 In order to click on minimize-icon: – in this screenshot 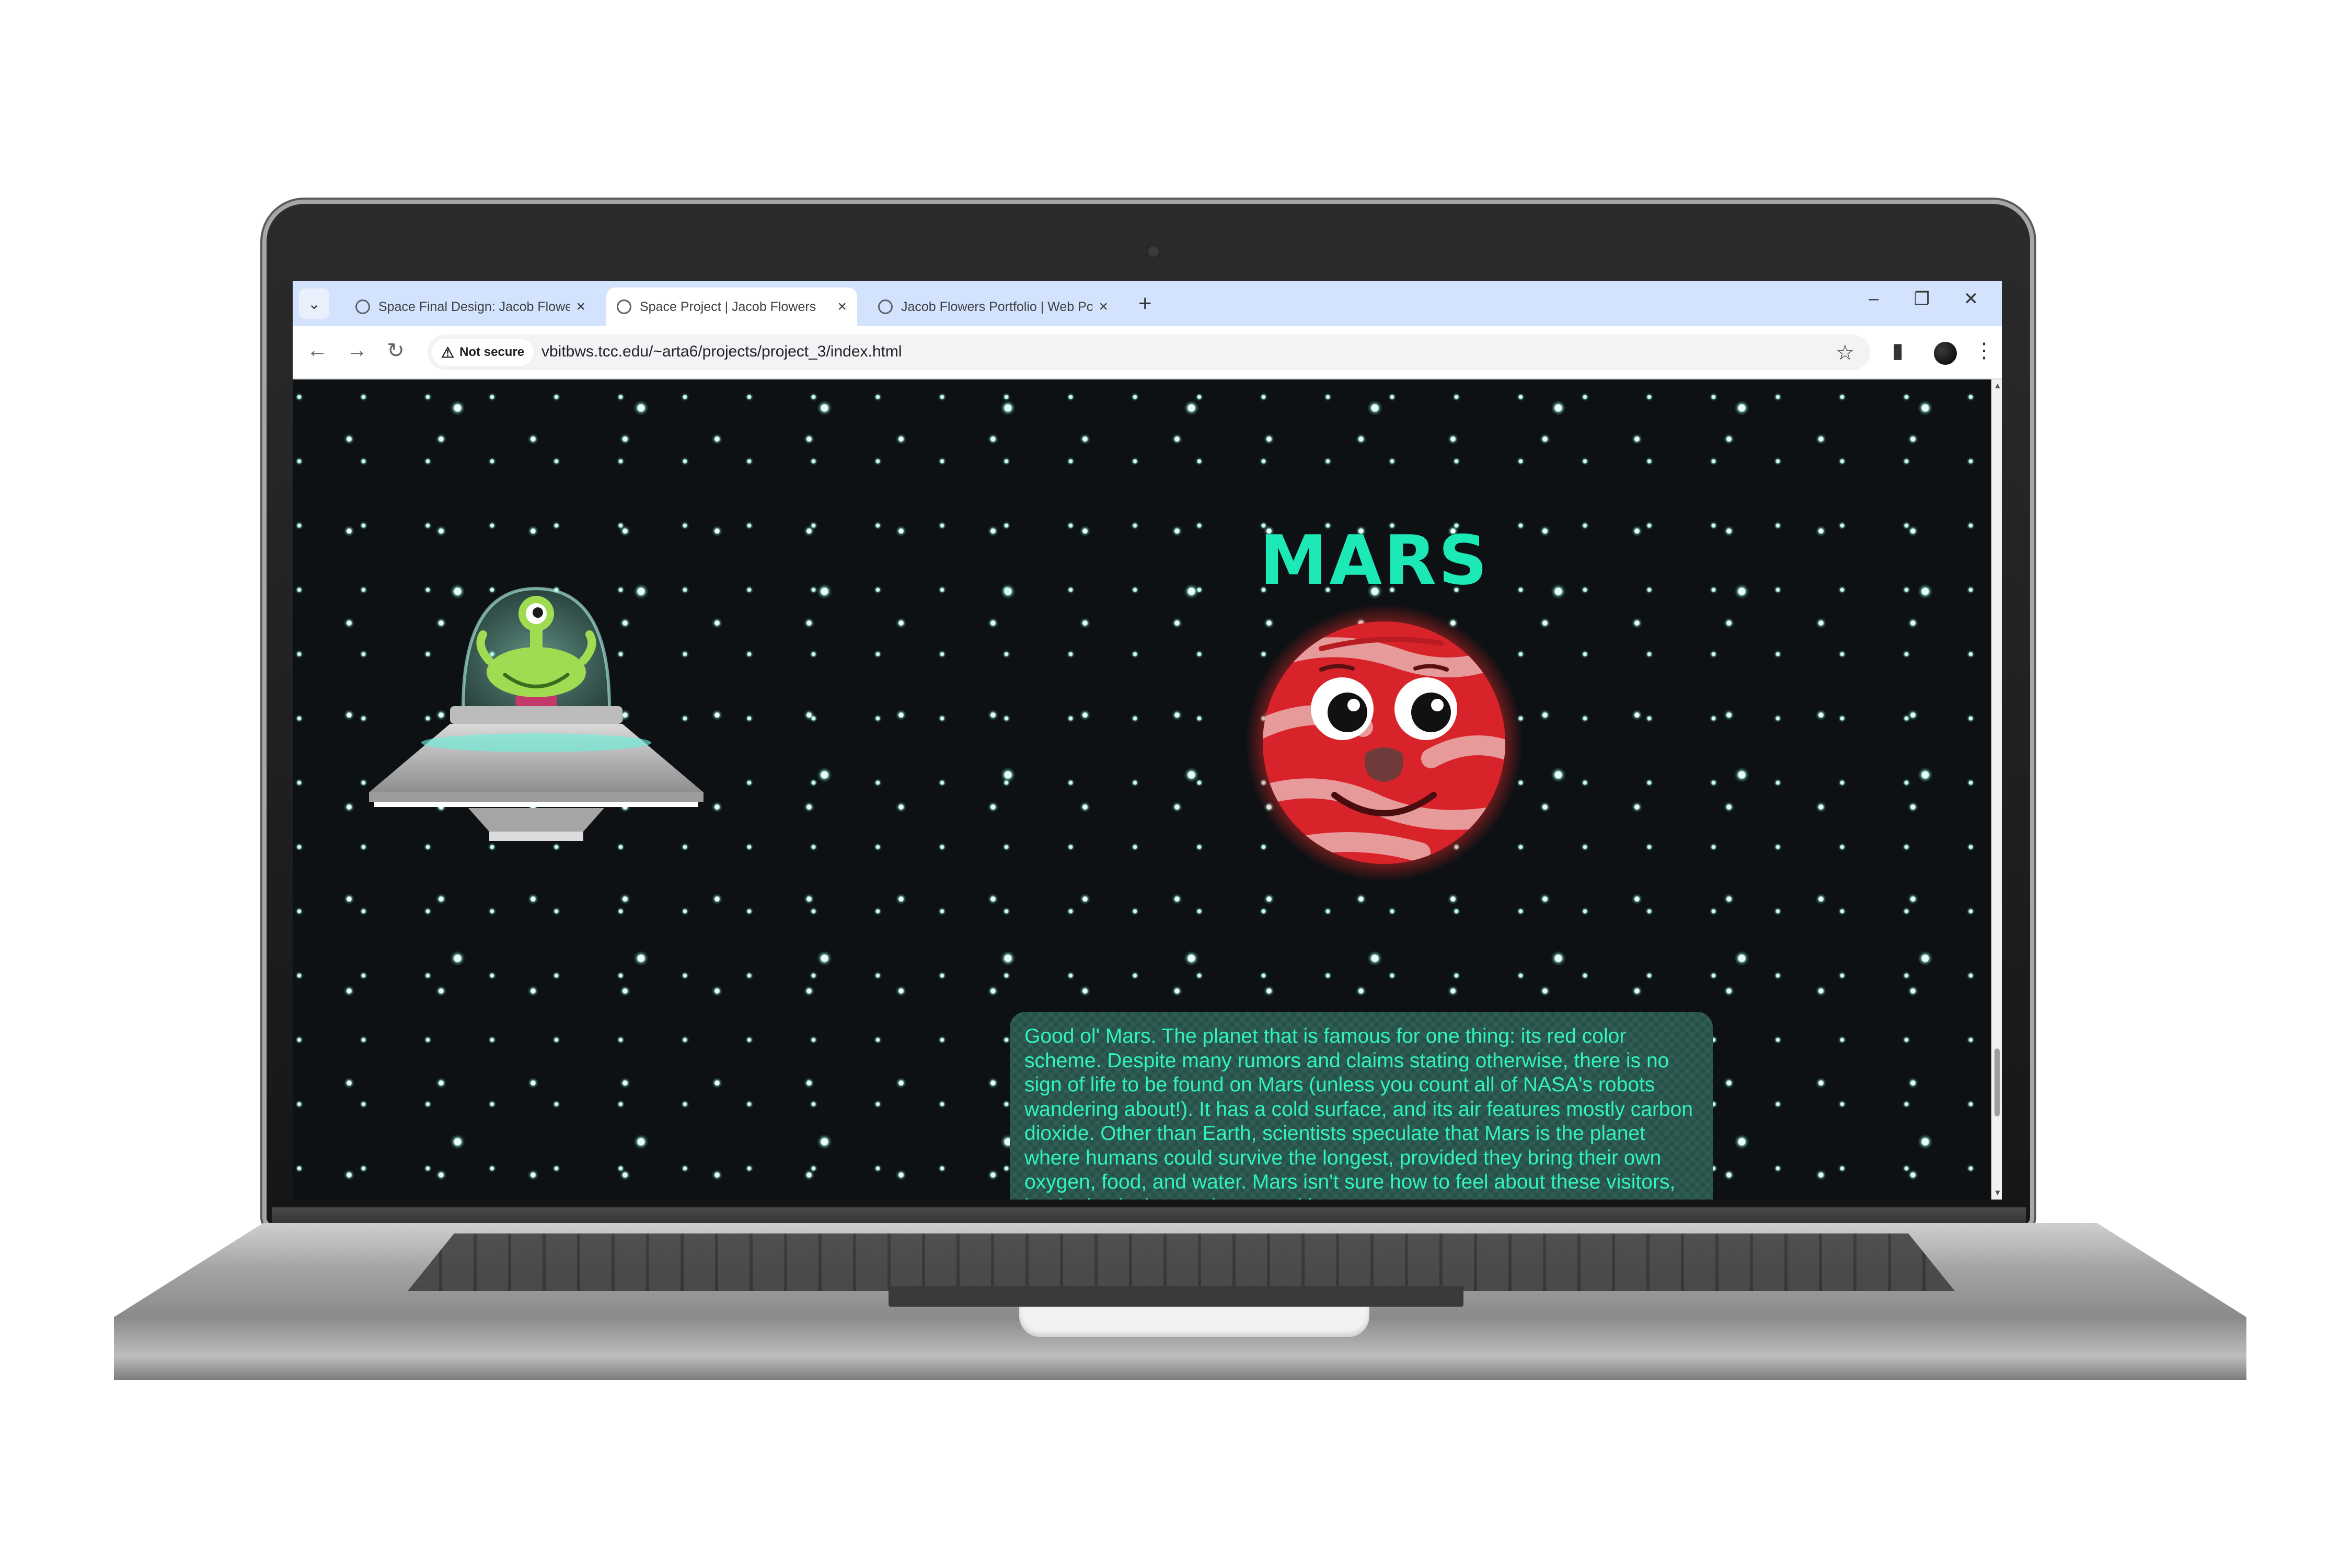, I will do `click(1874, 299)`.